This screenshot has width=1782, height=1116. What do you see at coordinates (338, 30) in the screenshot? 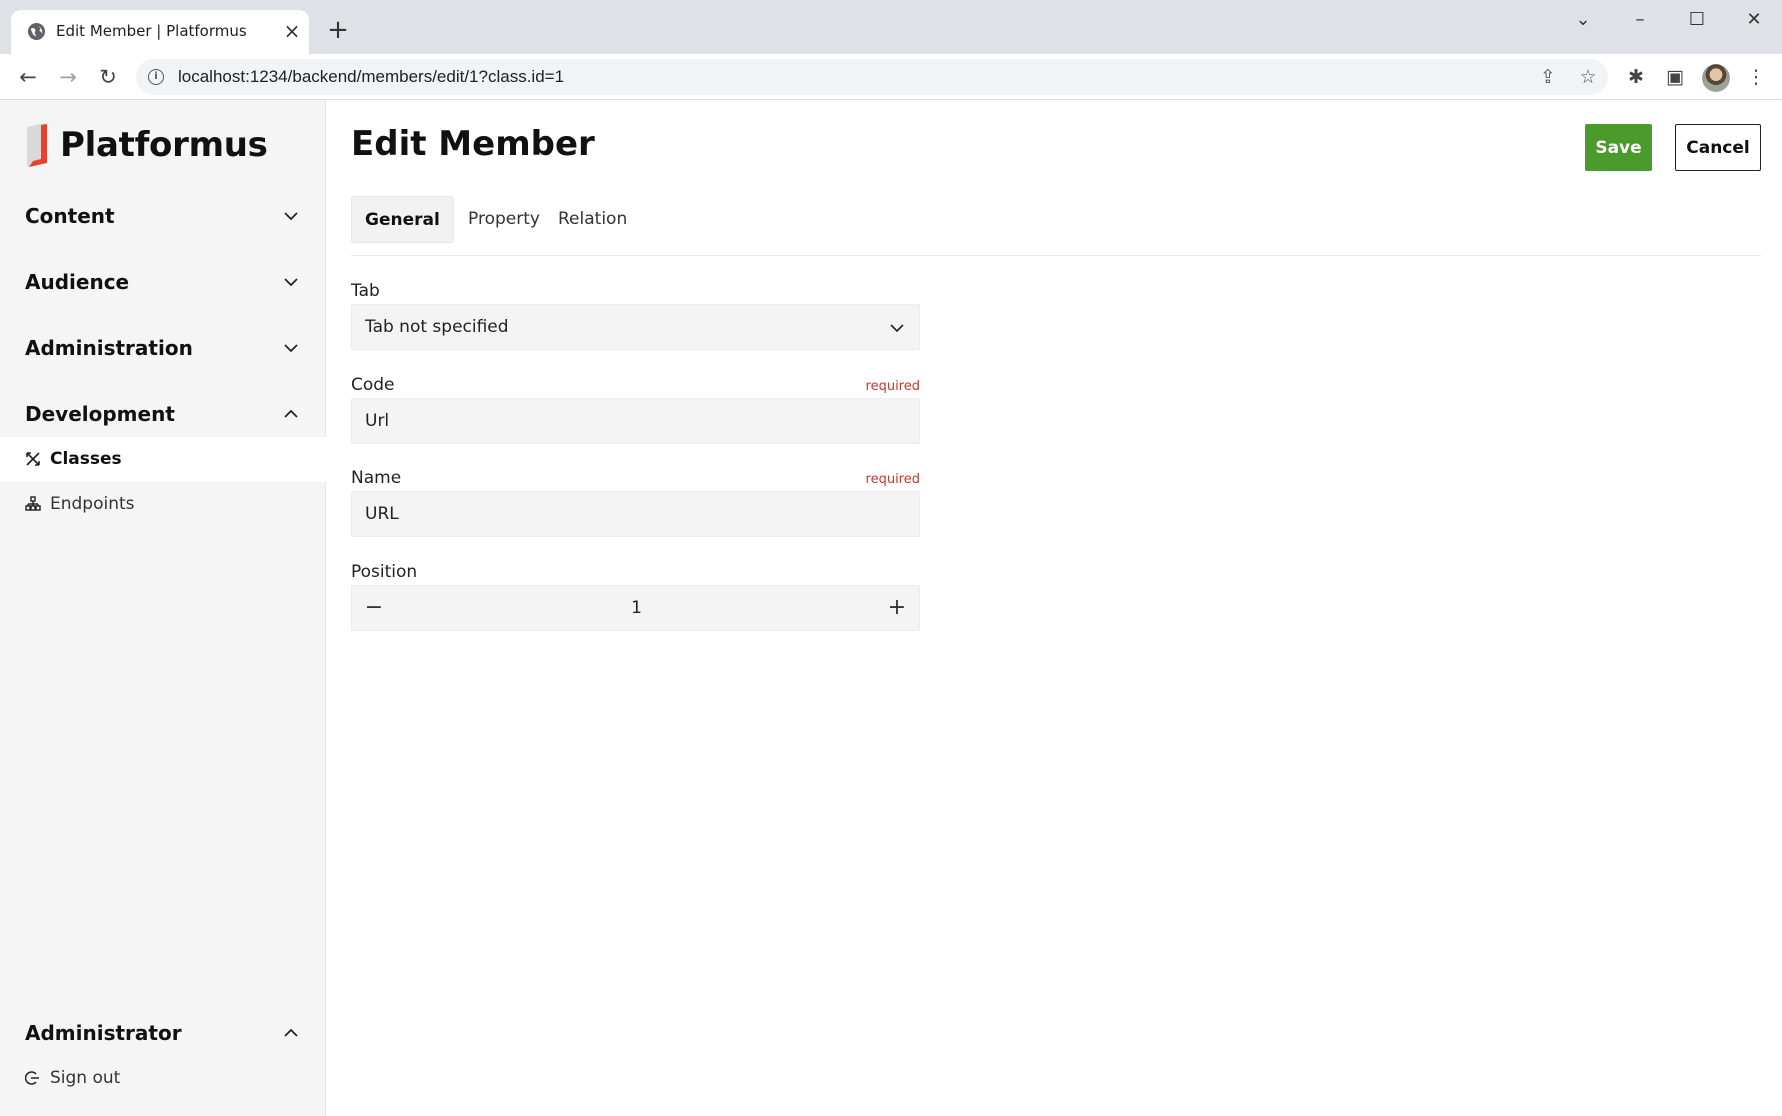
I see `new-tab-button: +` at bounding box center [338, 30].